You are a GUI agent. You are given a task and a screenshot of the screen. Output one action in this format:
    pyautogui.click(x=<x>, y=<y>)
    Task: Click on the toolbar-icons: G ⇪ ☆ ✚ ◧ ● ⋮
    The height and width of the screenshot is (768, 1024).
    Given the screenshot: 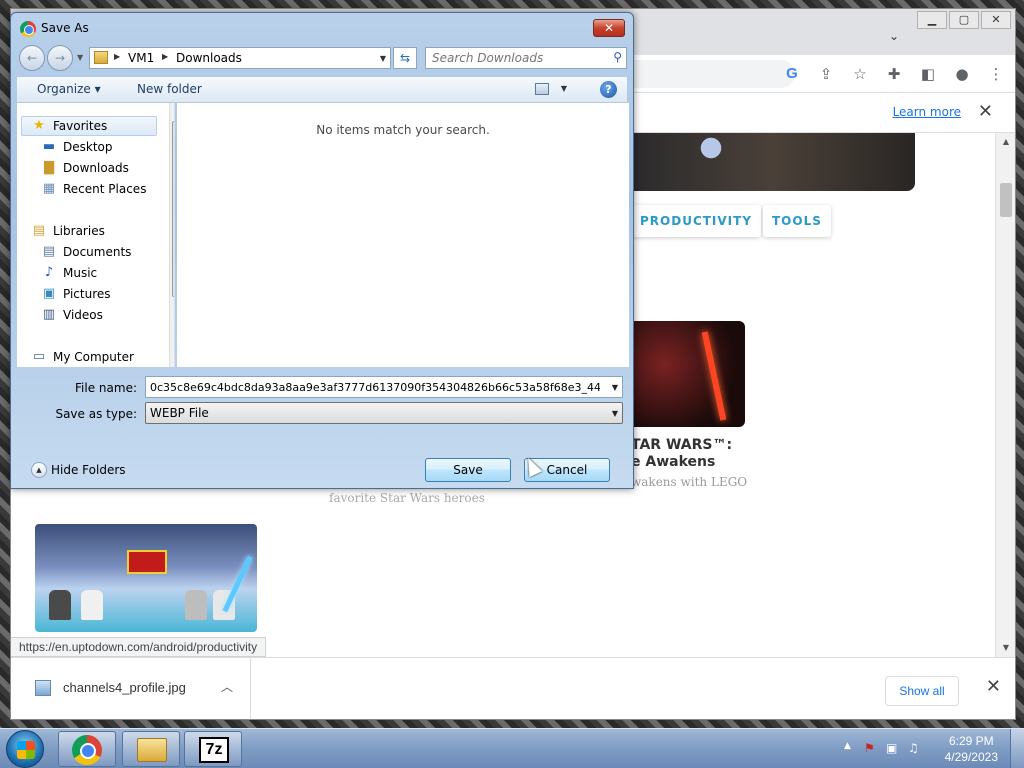 What is the action you would take?
    pyautogui.click(x=894, y=74)
    